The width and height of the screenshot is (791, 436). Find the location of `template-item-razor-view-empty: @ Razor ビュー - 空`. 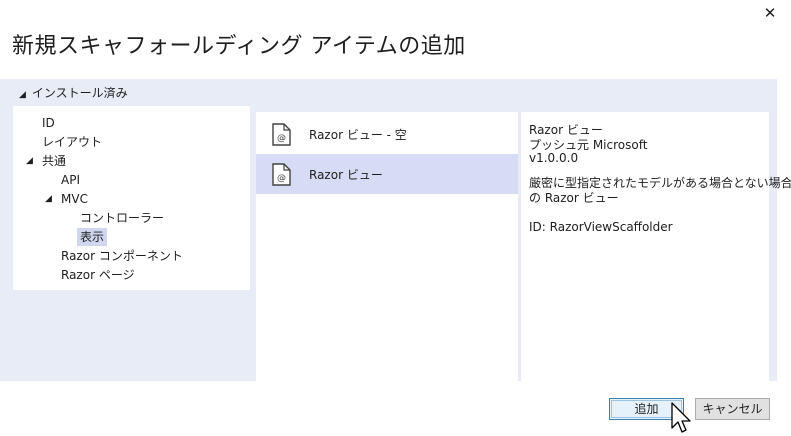

template-item-razor-view-empty: @ Razor ビュー - 空 is located at coordinates (387, 134).